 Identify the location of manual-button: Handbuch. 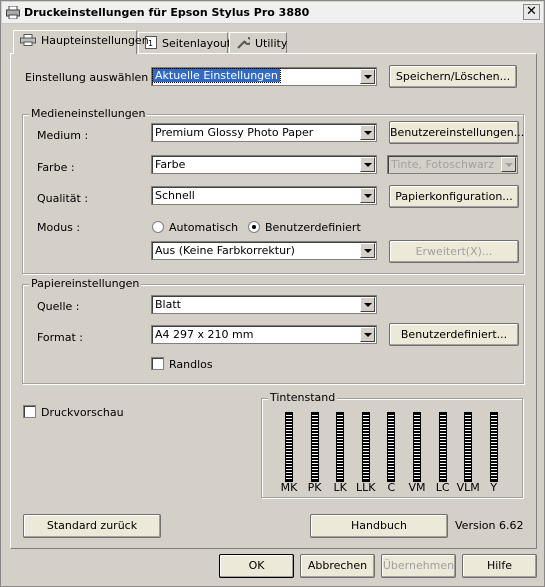
(379, 526).